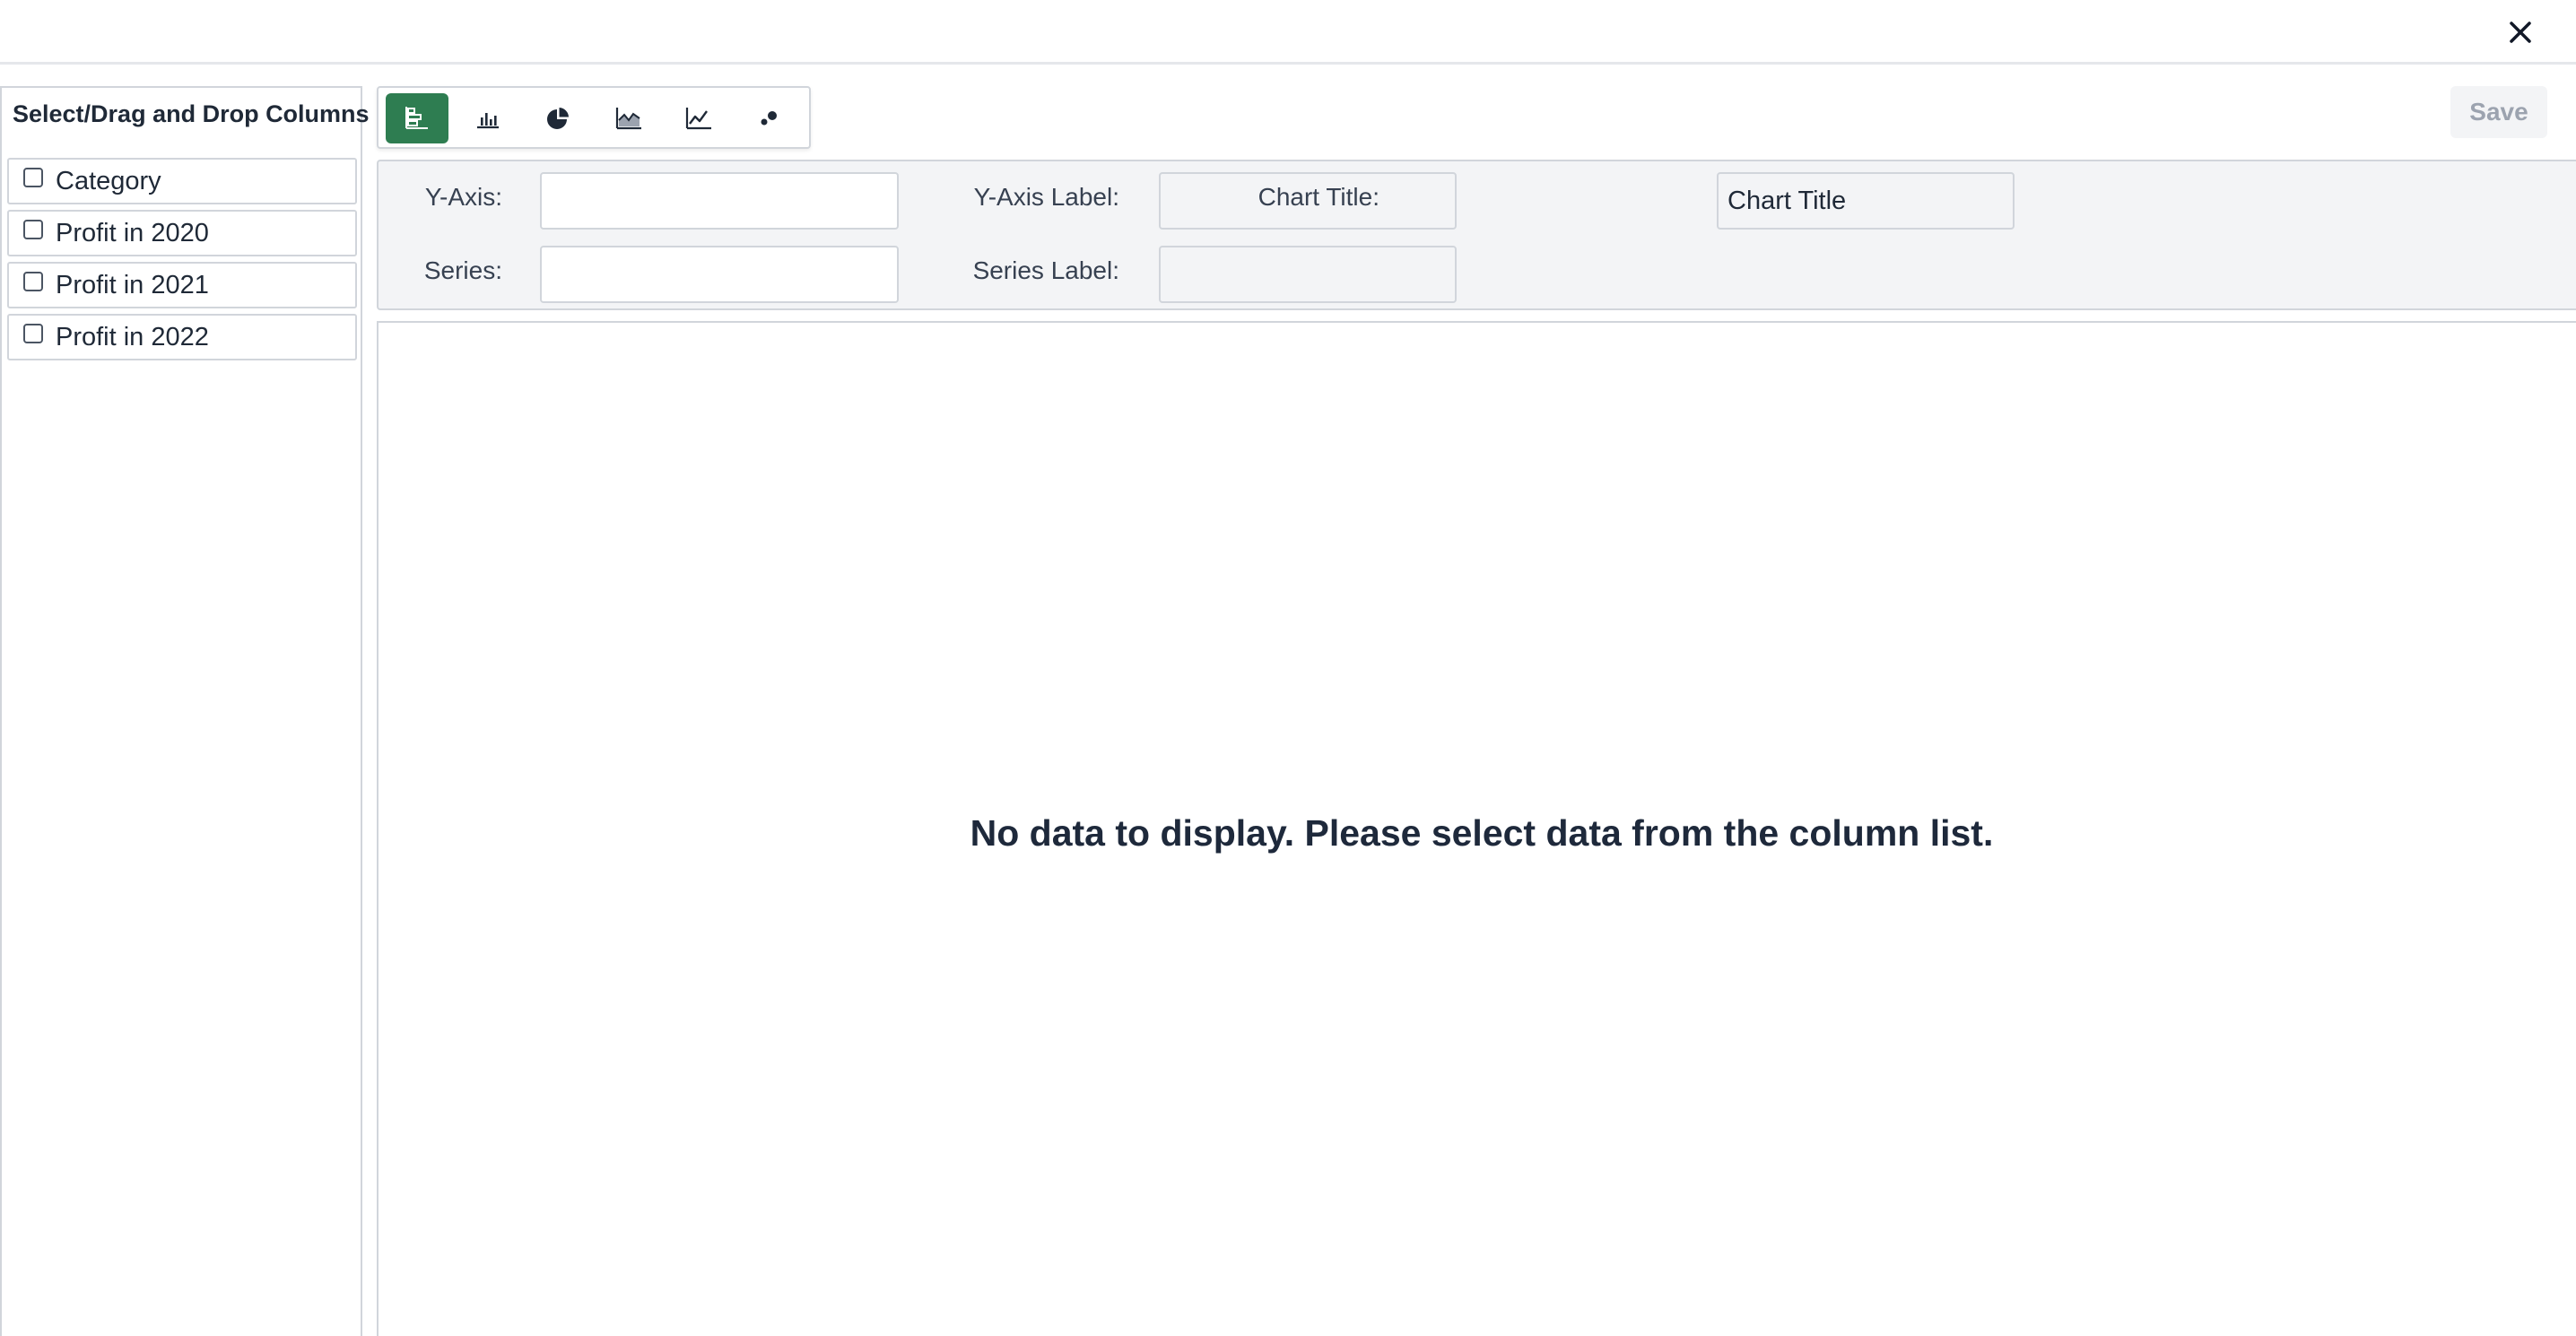 Image resolution: width=2576 pixels, height=1336 pixels. I want to click on pie-chart-icon, so click(558, 119).